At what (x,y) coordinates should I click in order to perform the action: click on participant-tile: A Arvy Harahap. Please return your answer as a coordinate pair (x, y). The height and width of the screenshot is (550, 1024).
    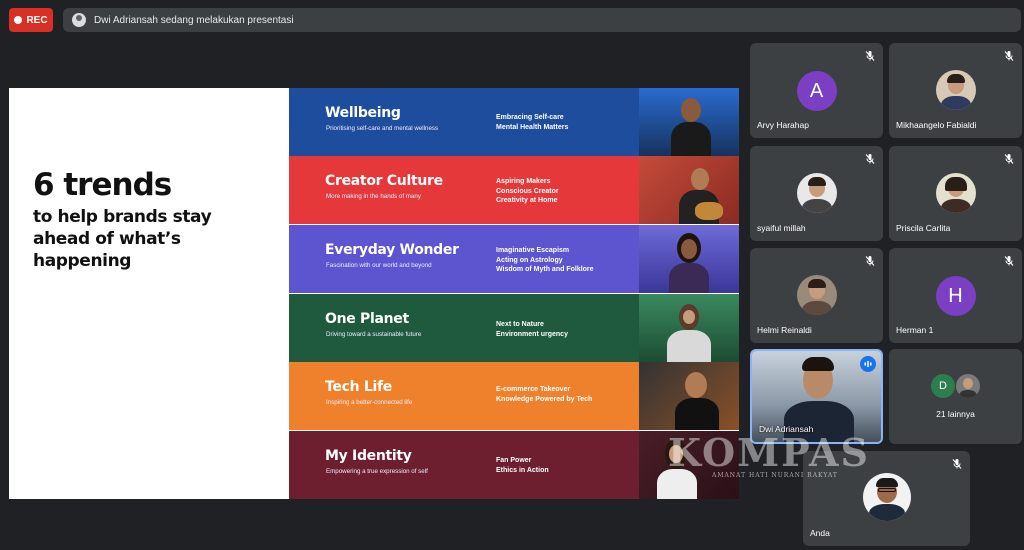
    Looking at the image, I should click on (816, 90).